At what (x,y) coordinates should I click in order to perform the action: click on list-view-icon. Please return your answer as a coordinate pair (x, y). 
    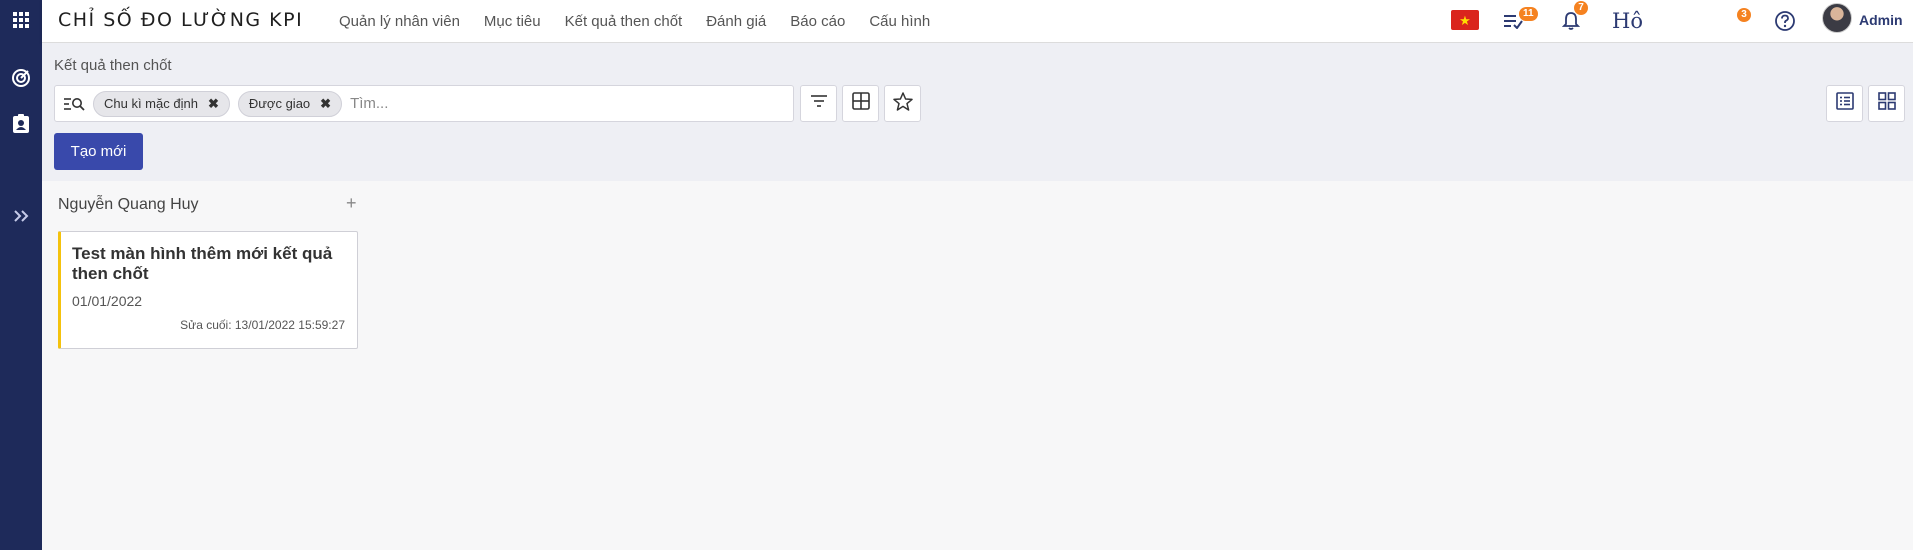
    Looking at the image, I should click on (1844, 103).